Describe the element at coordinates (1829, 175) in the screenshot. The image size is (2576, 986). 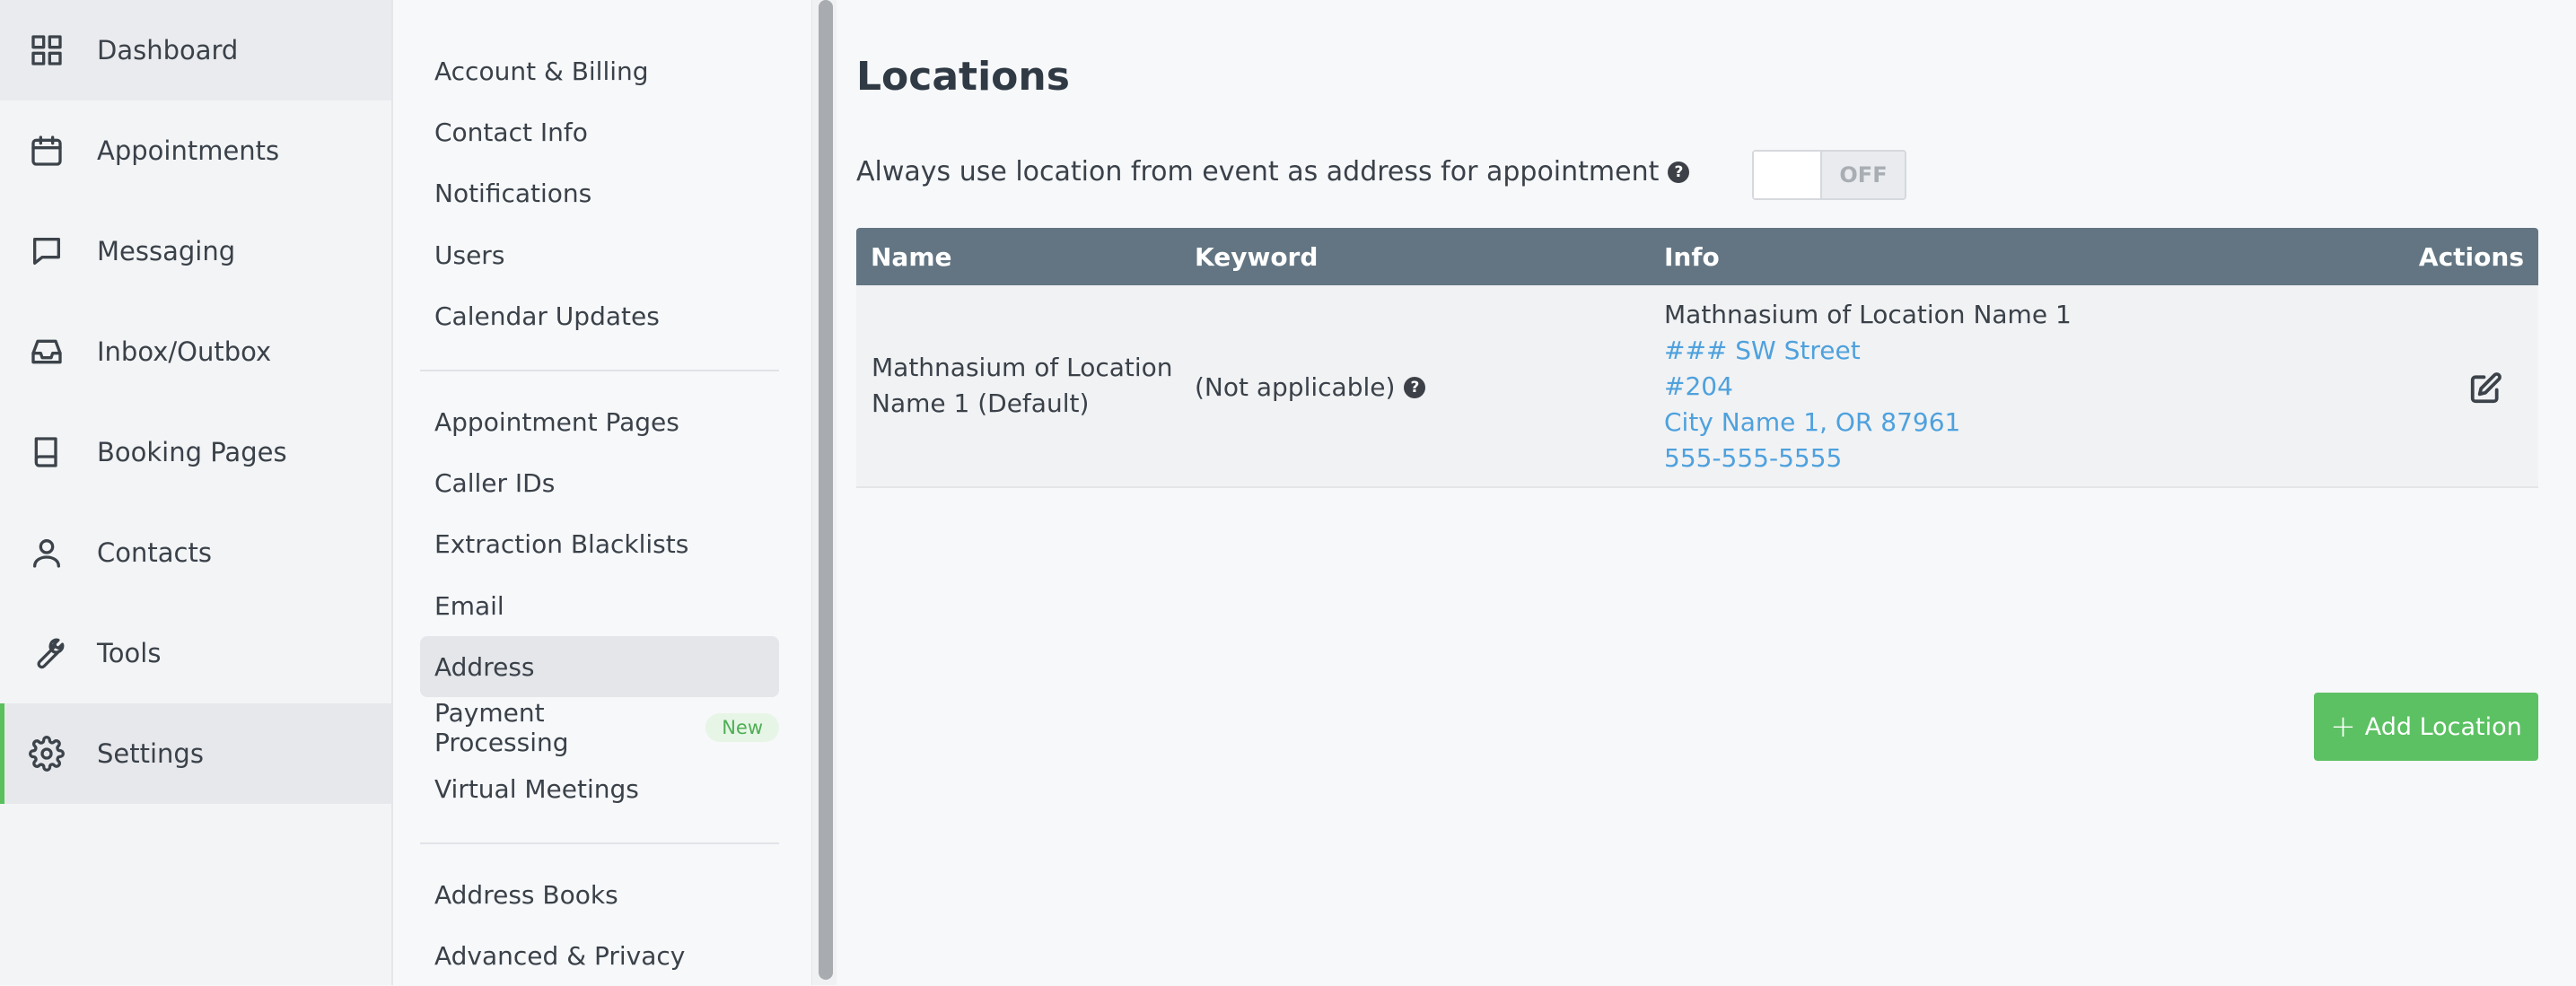
I see `location-address-toggle: OFF` at that location.